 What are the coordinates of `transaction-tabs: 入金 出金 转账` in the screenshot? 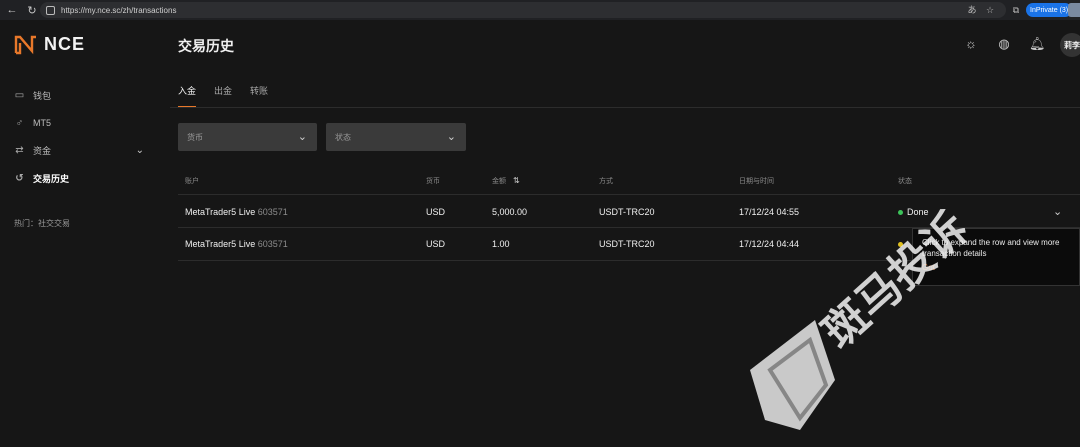 It's located at (223, 96).